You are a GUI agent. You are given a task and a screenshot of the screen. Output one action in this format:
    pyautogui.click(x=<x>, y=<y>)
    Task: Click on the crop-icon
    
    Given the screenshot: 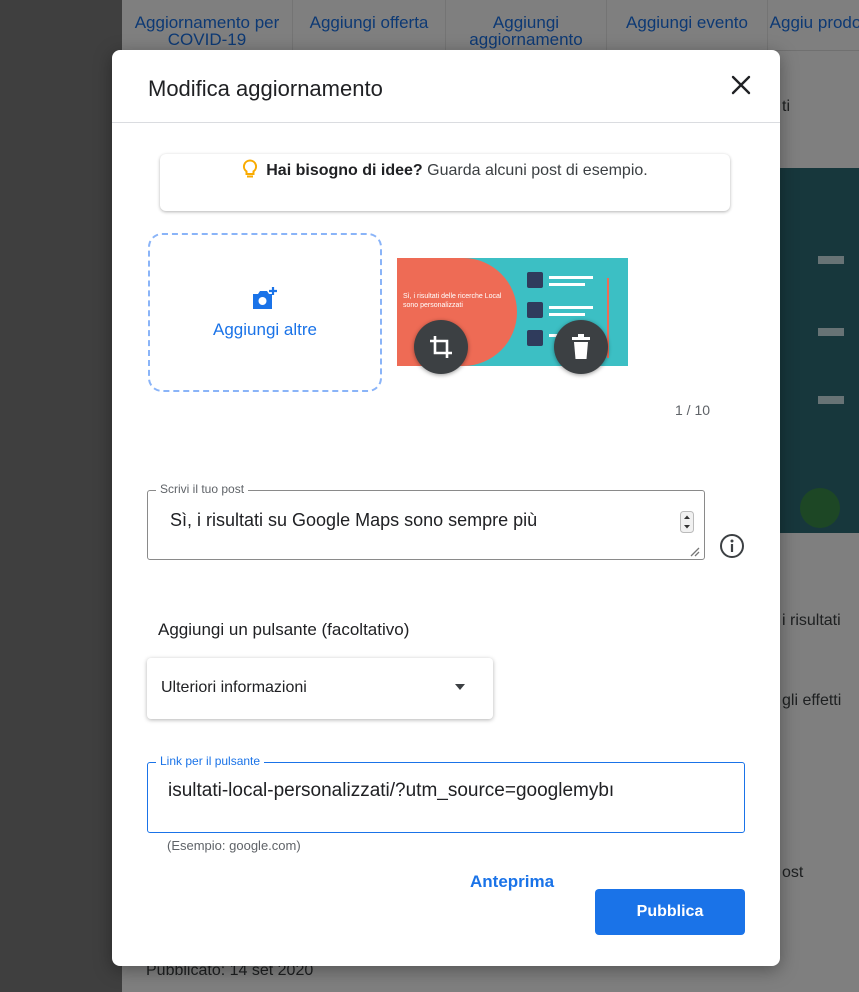 What is the action you would take?
    pyautogui.click(x=441, y=347)
    